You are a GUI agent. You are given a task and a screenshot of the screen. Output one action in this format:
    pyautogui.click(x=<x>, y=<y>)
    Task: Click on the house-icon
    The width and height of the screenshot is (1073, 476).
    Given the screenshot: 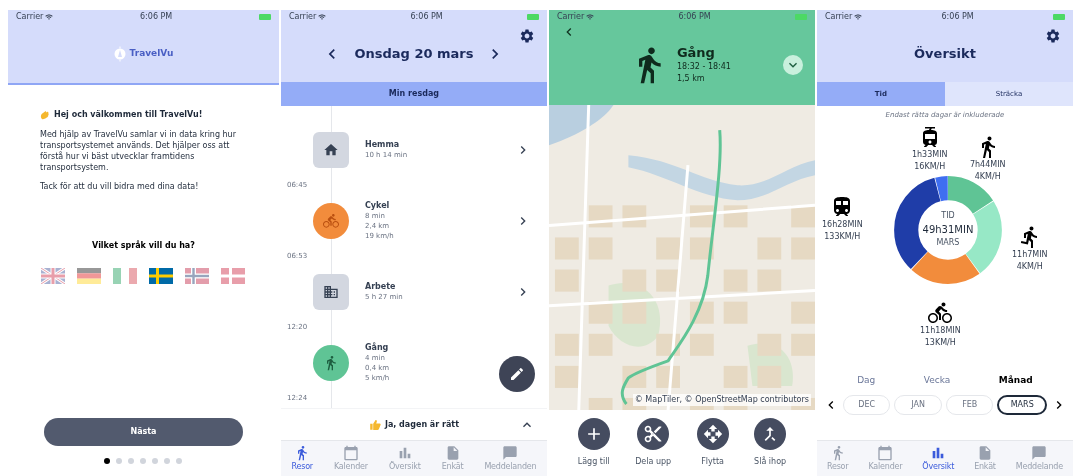 What is the action you would take?
    pyautogui.click(x=330, y=149)
    